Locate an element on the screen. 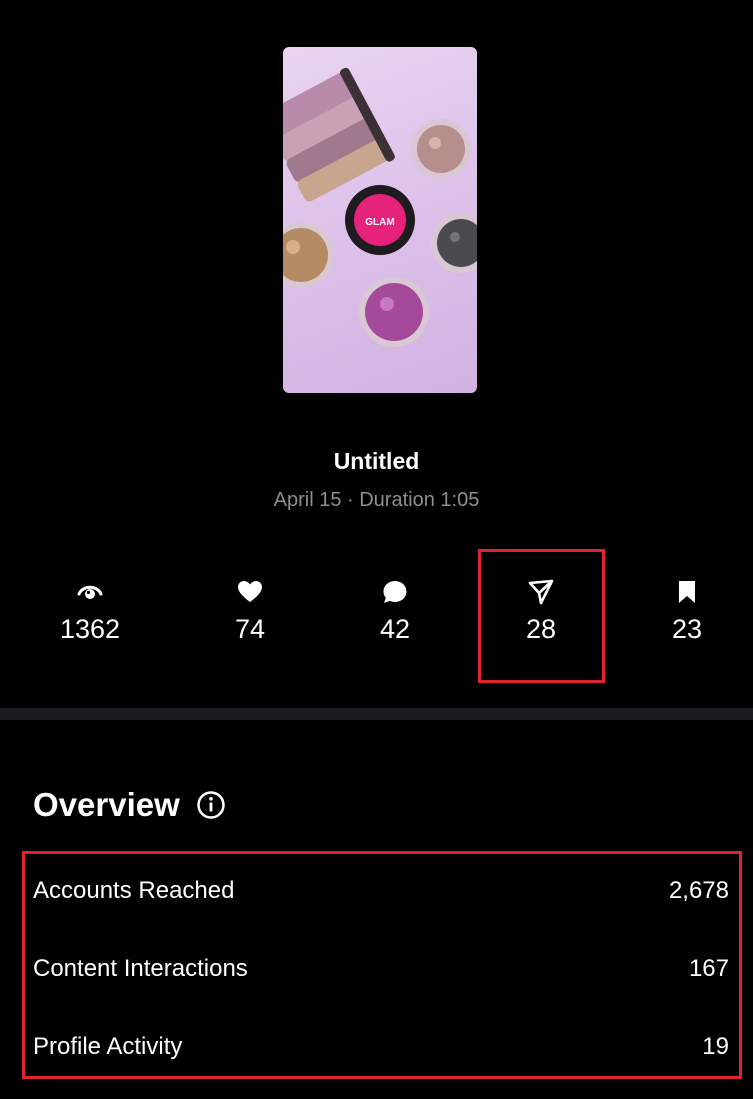 The image size is (753, 1099). stat-comments-value: 42 is located at coordinates (395, 629).